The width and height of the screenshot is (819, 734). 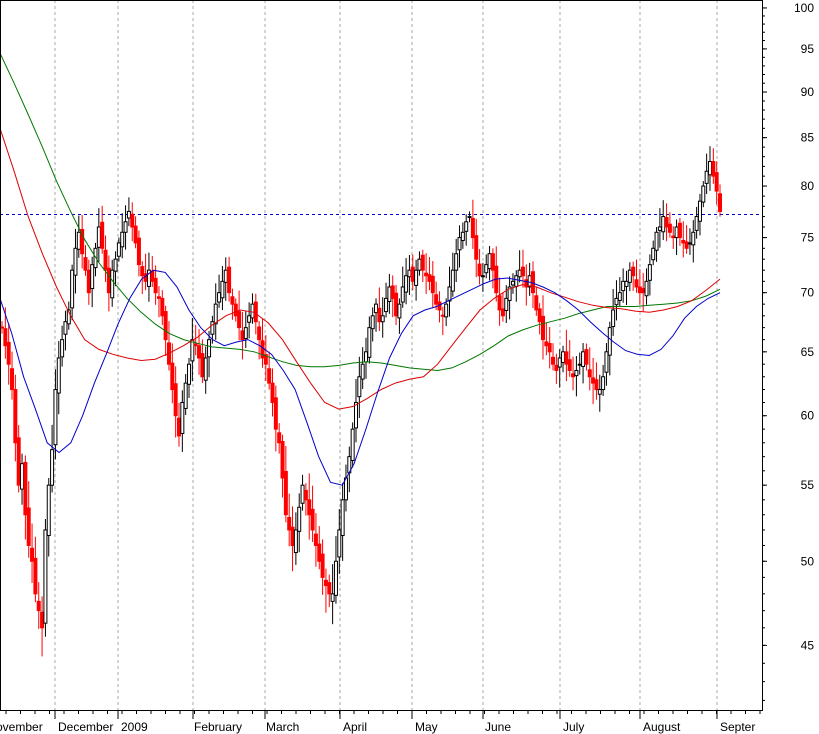 What do you see at coordinates (808, 138) in the screenshot?
I see `y-tick-label: 85` at bounding box center [808, 138].